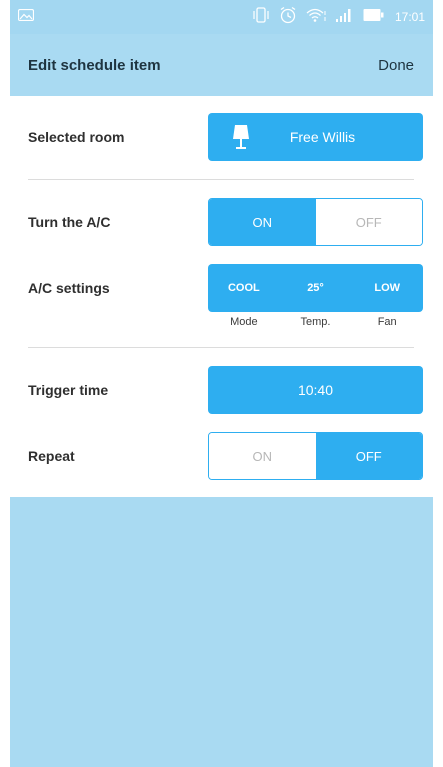 This screenshot has width=443, height=767. Describe the element at coordinates (368, 456) in the screenshot. I see `repeat-off-option: OFF` at that location.